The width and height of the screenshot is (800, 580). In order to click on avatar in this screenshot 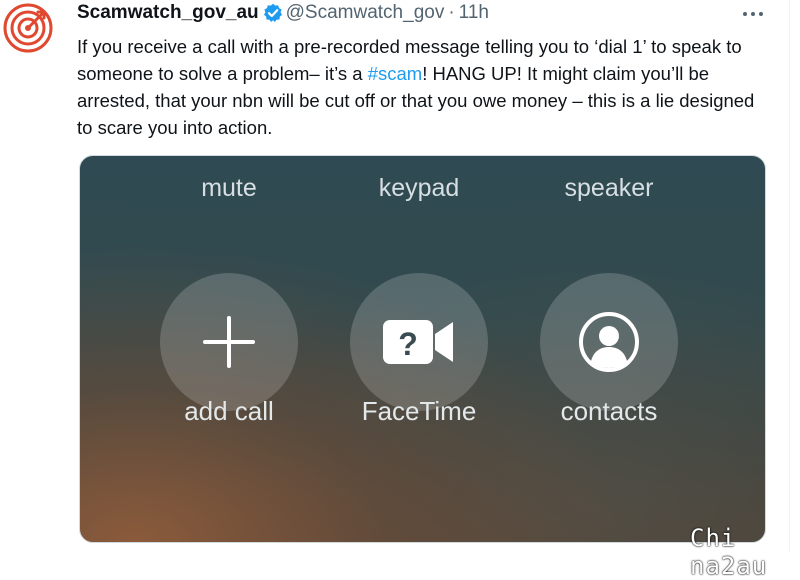, I will do `click(28, 28)`.